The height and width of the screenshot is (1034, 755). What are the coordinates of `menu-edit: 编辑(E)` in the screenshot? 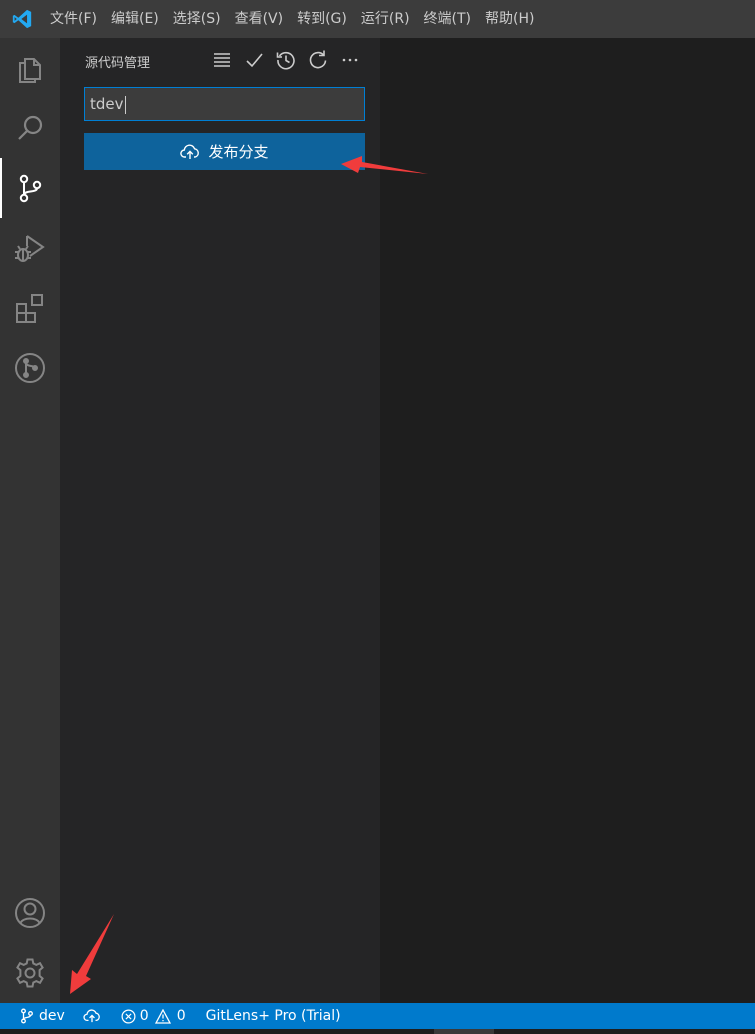 It's located at (135, 19).